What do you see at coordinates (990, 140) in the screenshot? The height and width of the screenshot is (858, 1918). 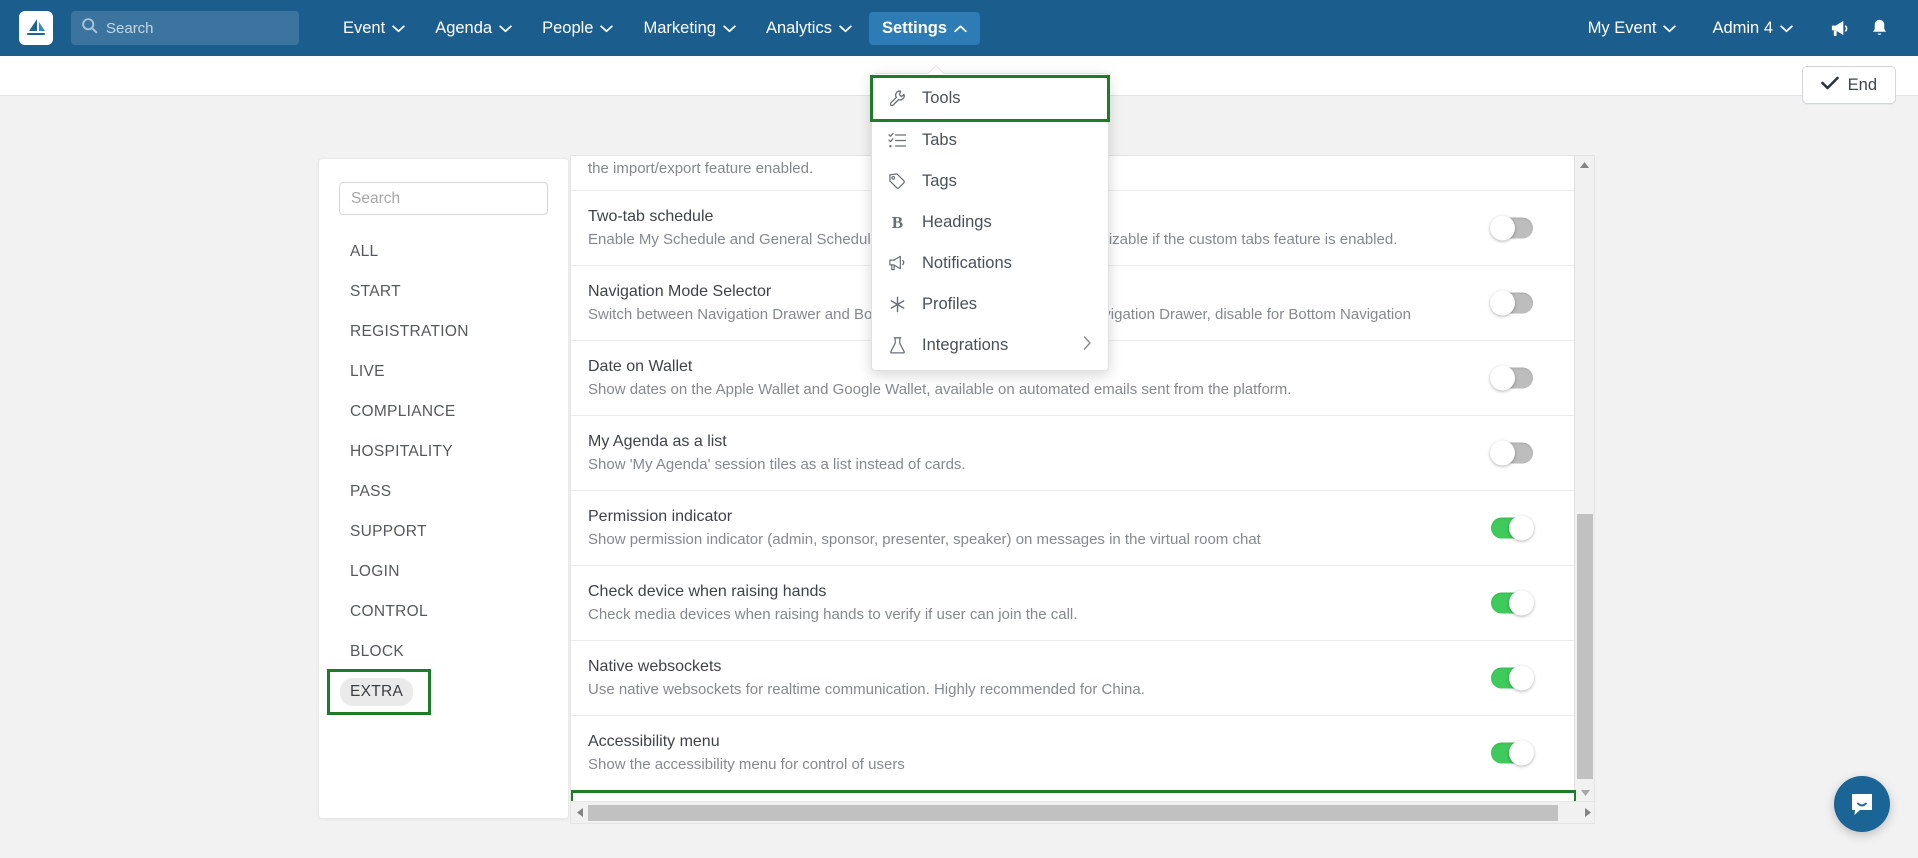 I see `menu-item-tabs: Tabs` at bounding box center [990, 140].